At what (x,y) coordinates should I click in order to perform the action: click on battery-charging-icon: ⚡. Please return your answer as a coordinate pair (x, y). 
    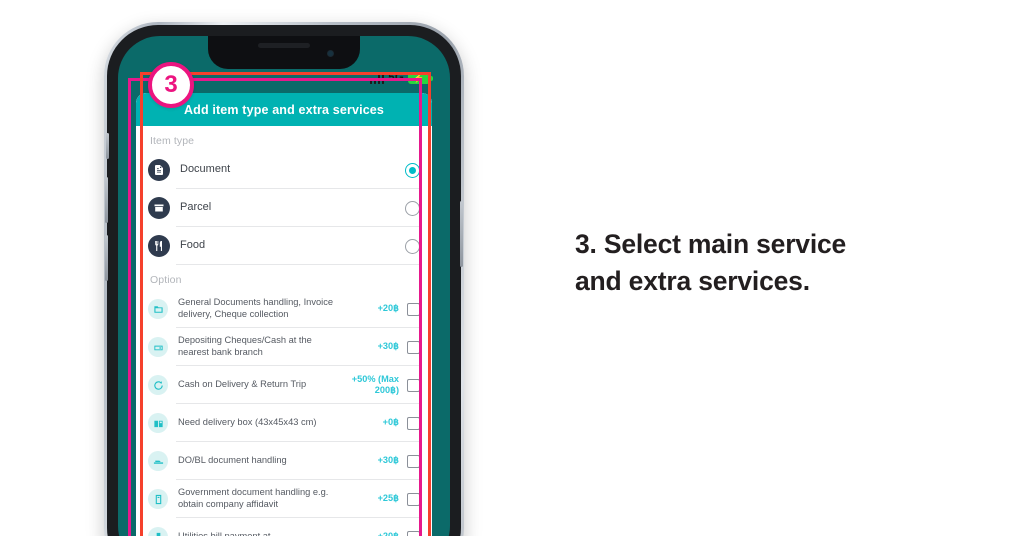
    Looking at the image, I should click on (420, 78).